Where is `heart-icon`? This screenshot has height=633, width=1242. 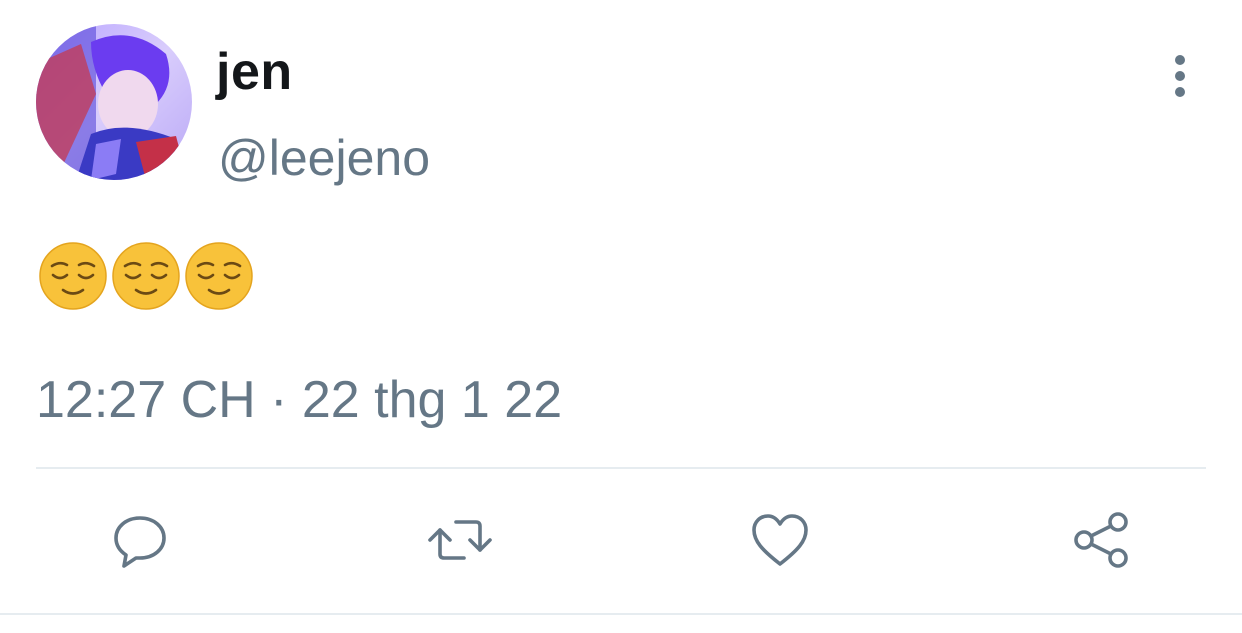 heart-icon is located at coordinates (780, 540).